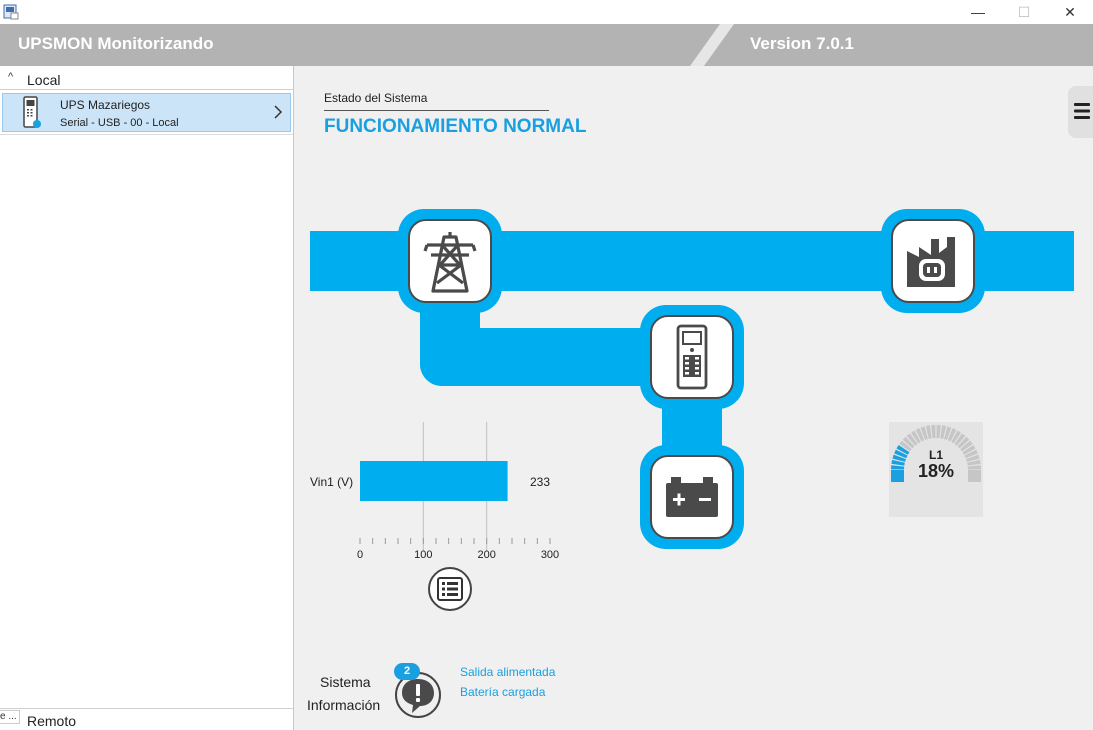 The height and width of the screenshot is (730, 1093). What do you see at coordinates (550, 555) in the screenshot?
I see `tick-label: 300` at bounding box center [550, 555].